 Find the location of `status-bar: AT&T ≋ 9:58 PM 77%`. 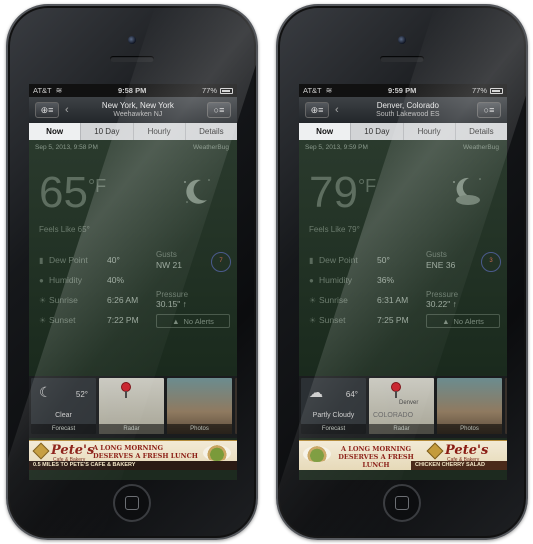

status-bar: AT&T ≋ 9:58 PM 77% is located at coordinates (133, 90).